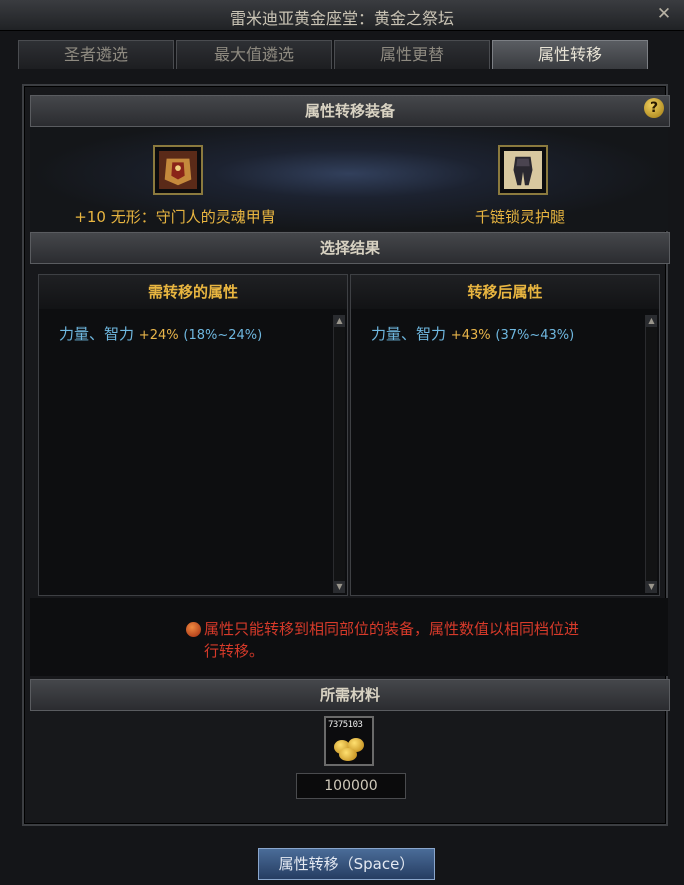 Image resolution: width=684 pixels, height=885 pixels. Describe the element at coordinates (254, 54) in the screenshot. I see `tab-max-select: 最大值遴选` at that location.